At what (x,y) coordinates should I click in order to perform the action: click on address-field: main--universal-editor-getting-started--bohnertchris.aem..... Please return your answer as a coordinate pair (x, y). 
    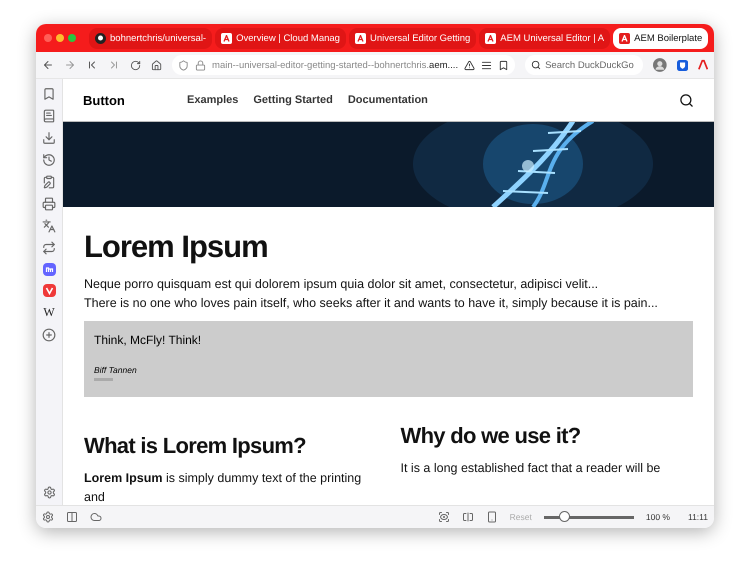
    Looking at the image, I should click on (344, 65).